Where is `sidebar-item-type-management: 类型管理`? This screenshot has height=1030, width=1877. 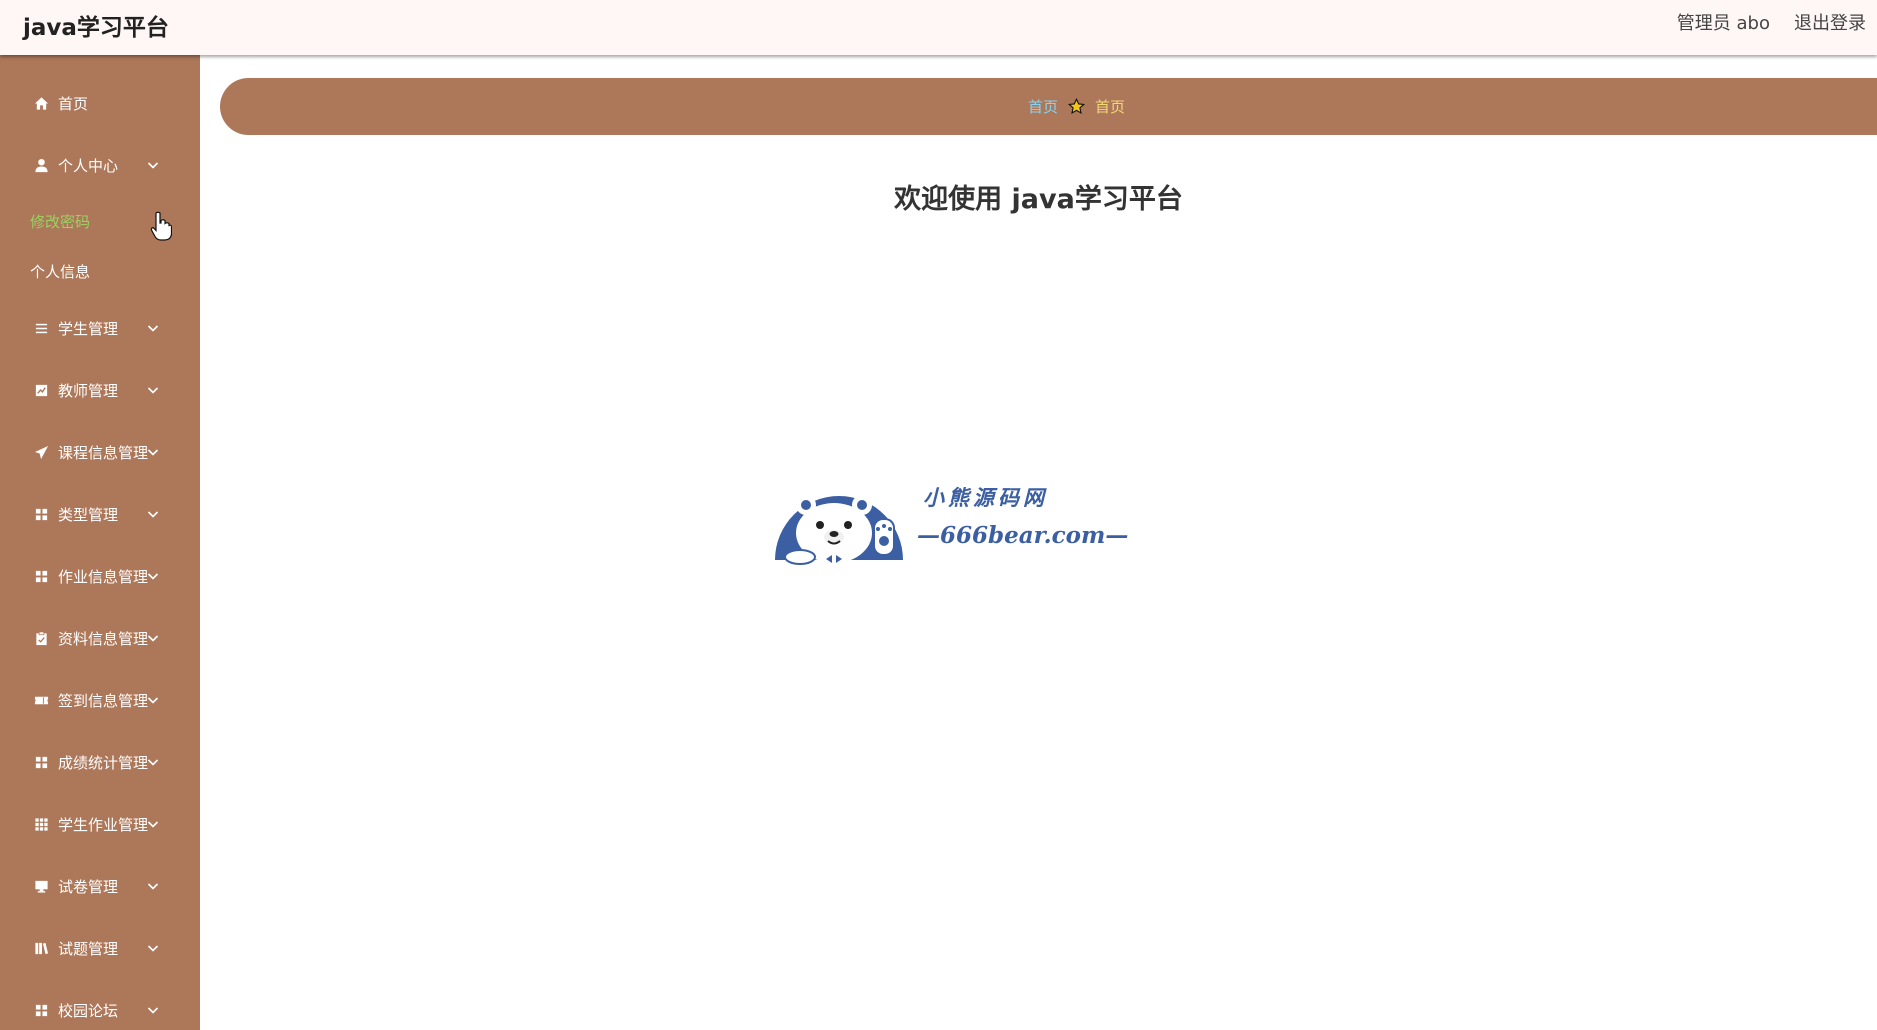
sidebar-item-type-management: 类型管理 is located at coordinates (100, 514).